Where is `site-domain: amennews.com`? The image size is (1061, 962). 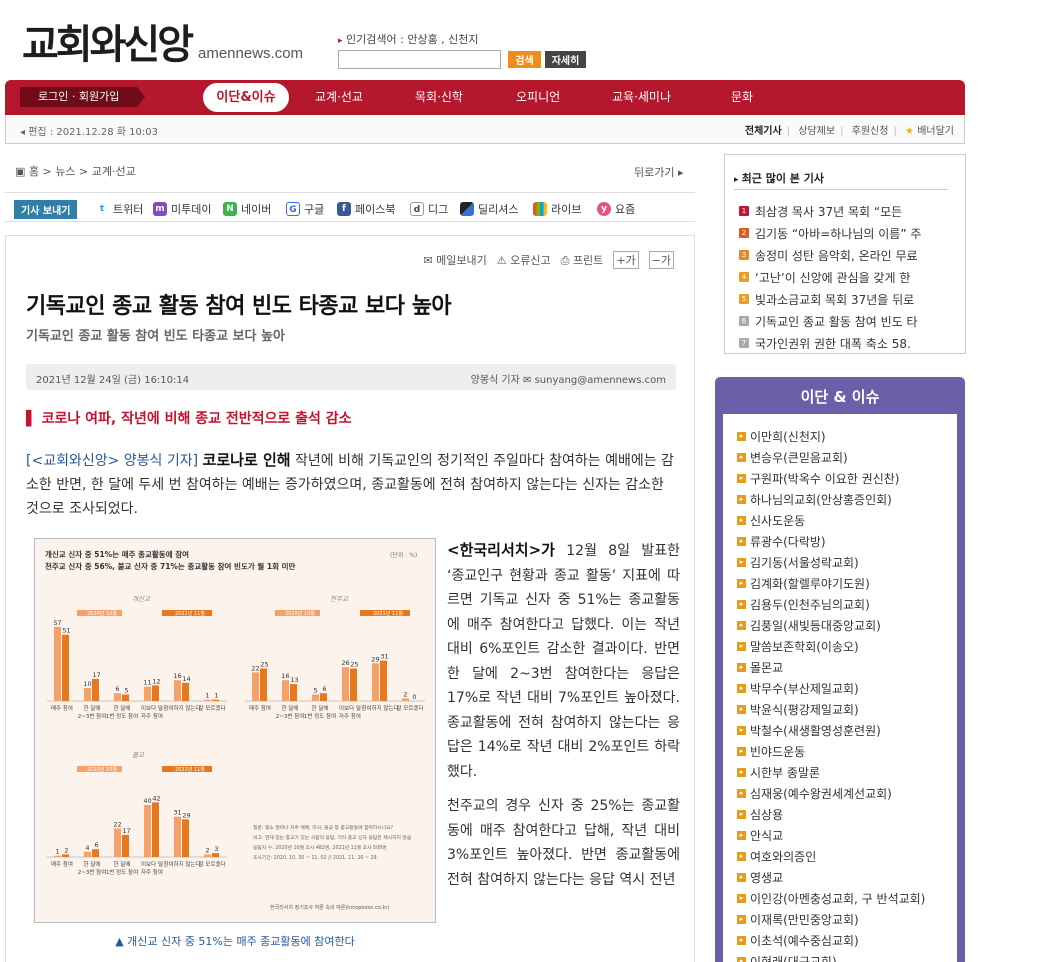 site-domain: amennews.com is located at coordinates (251, 53).